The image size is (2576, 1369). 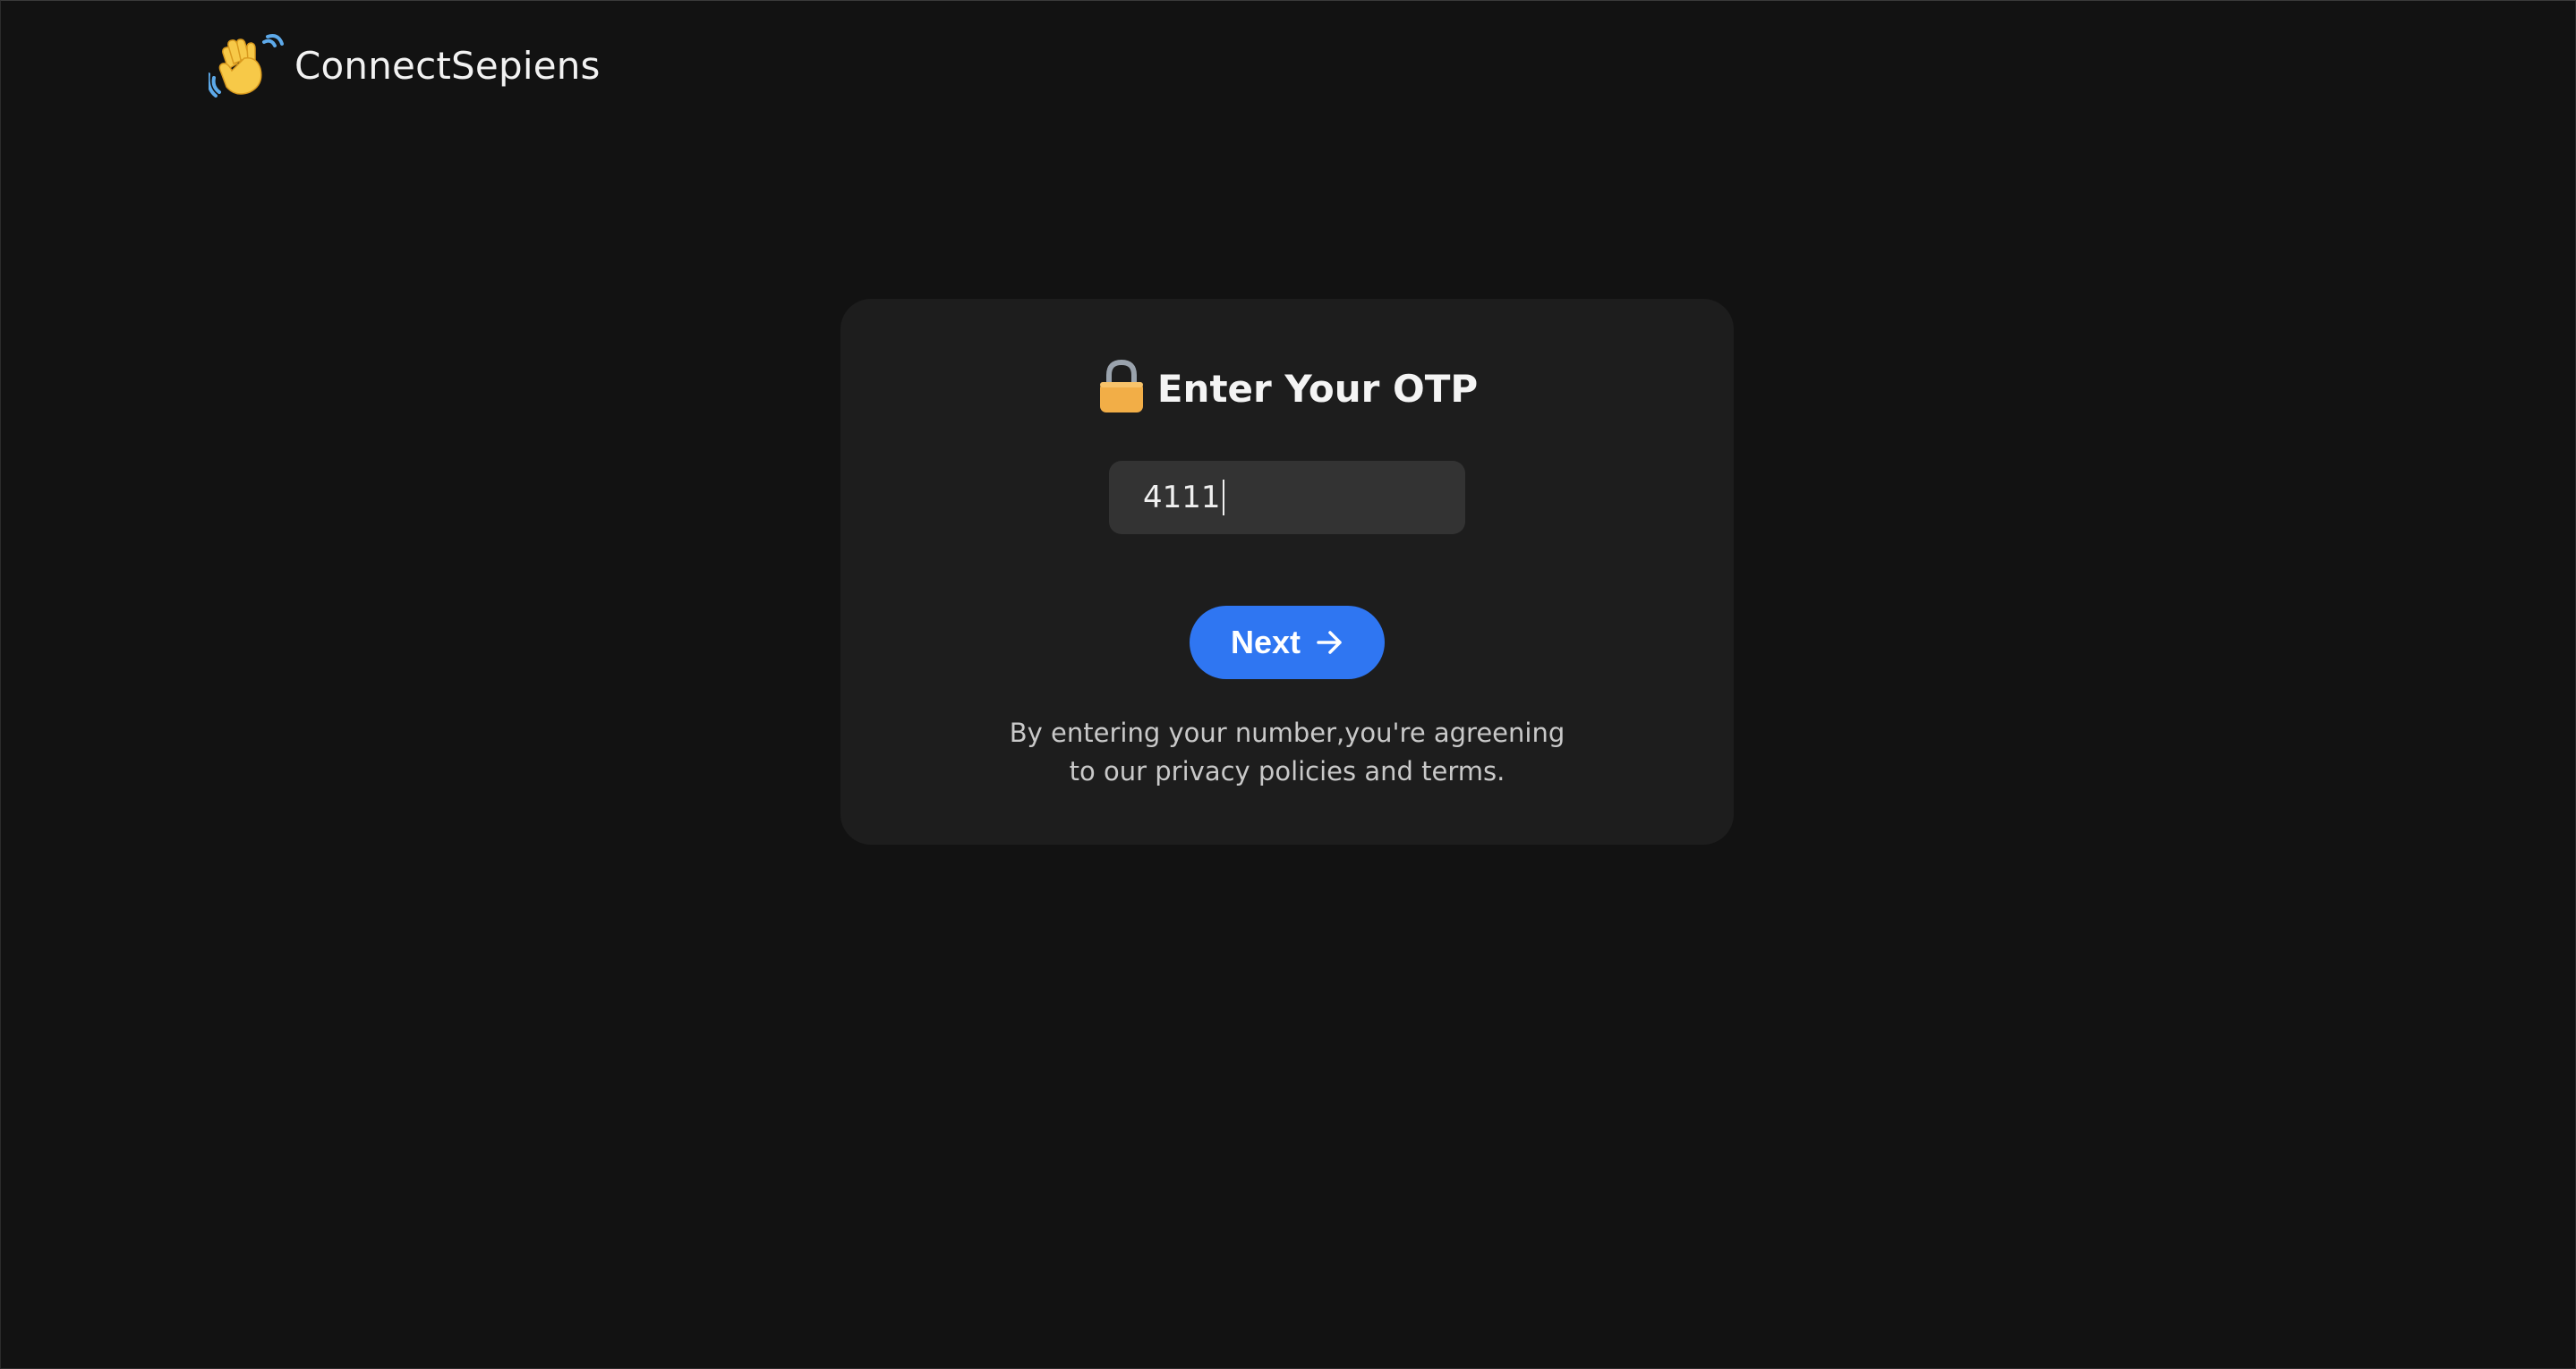 What do you see at coordinates (1329, 642) in the screenshot?
I see `arrow-right-icon` at bounding box center [1329, 642].